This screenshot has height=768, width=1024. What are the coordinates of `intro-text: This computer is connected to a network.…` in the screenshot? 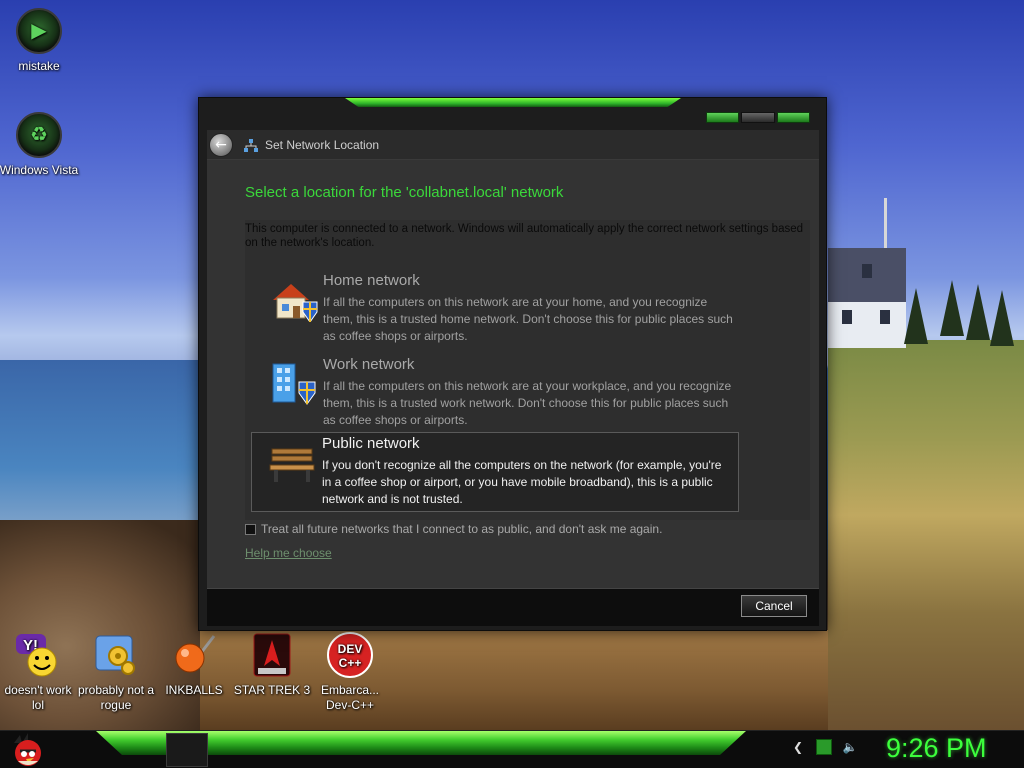 It's located at (524, 236).